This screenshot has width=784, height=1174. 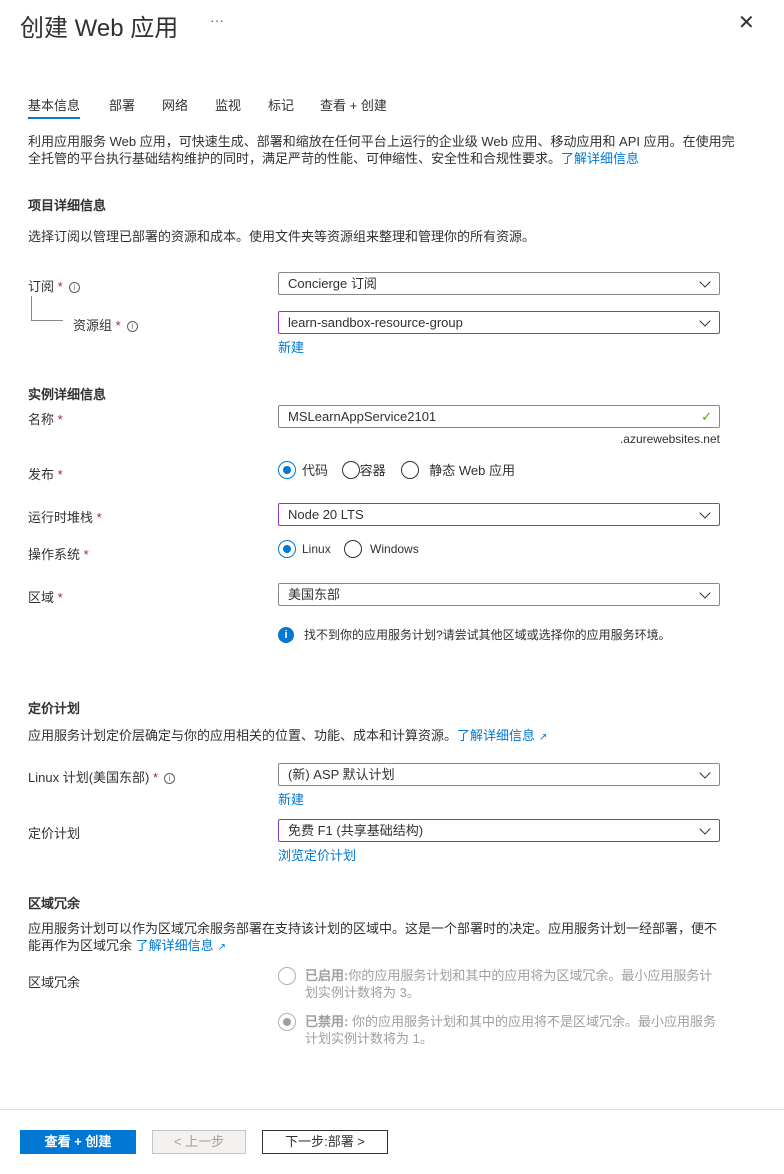 What do you see at coordinates (510, 1030) in the screenshot?
I see `option-text: 你的应用服务计划和其中的应用将不是区域冗余。最小应用服务计划实例计数将为 1。` at bounding box center [510, 1030].